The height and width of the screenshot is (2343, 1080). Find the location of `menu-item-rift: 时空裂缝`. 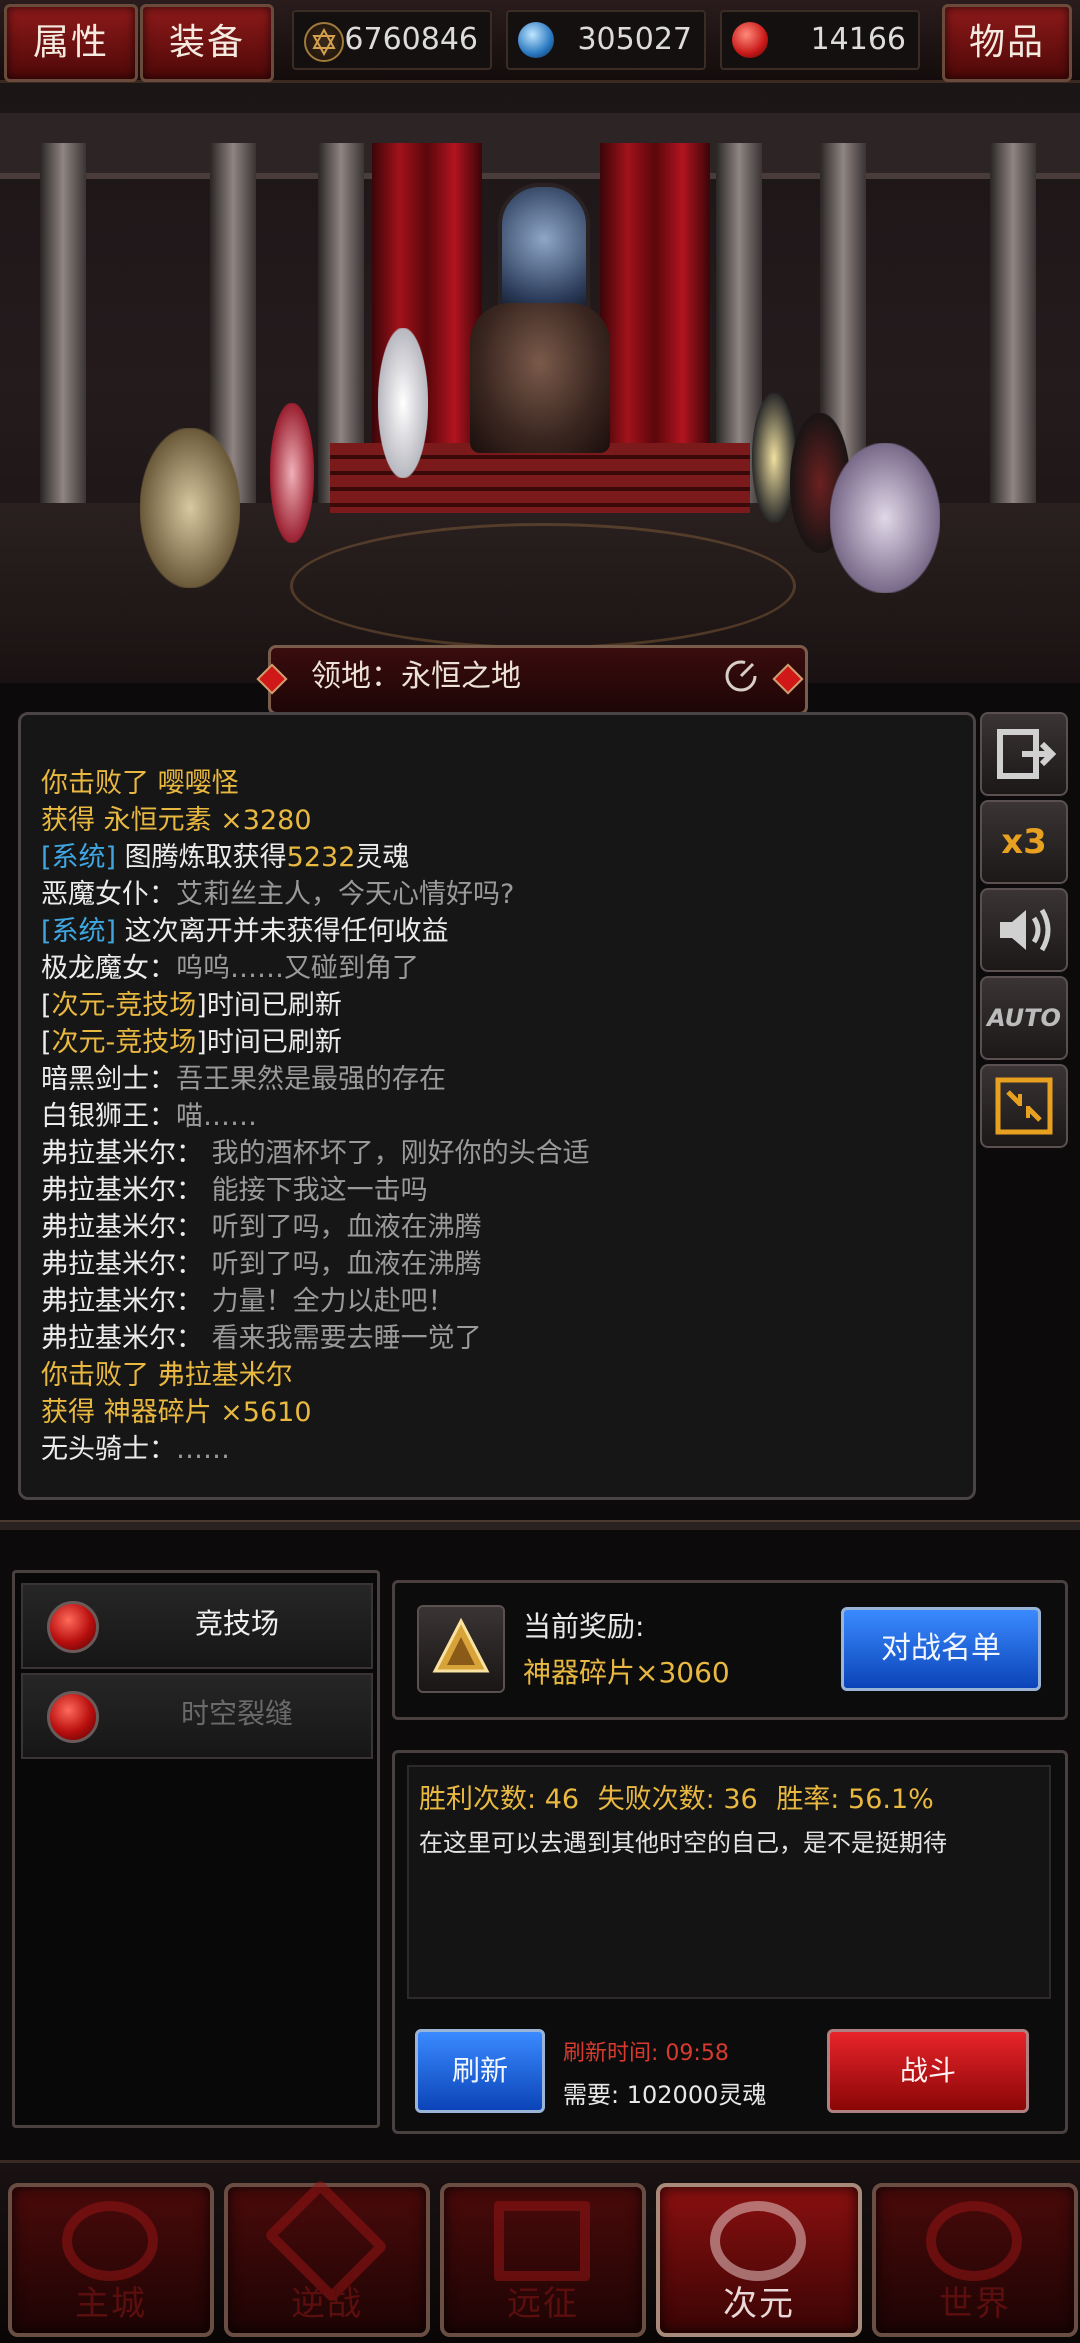

menu-item-rift: 时空裂缝 is located at coordinates (197, 1716).